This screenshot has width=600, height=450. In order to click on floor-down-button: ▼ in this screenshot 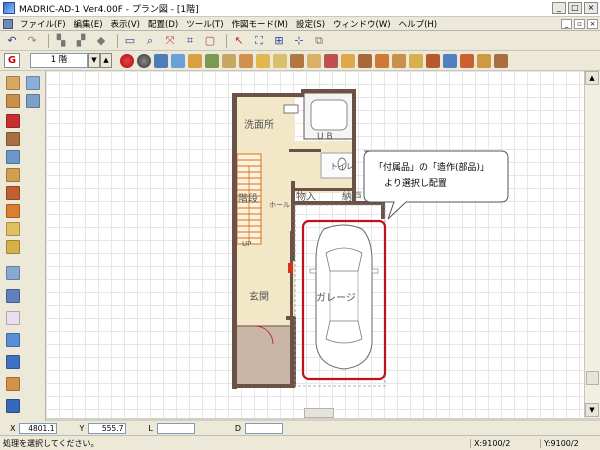, I will do `click(94, 60)`.